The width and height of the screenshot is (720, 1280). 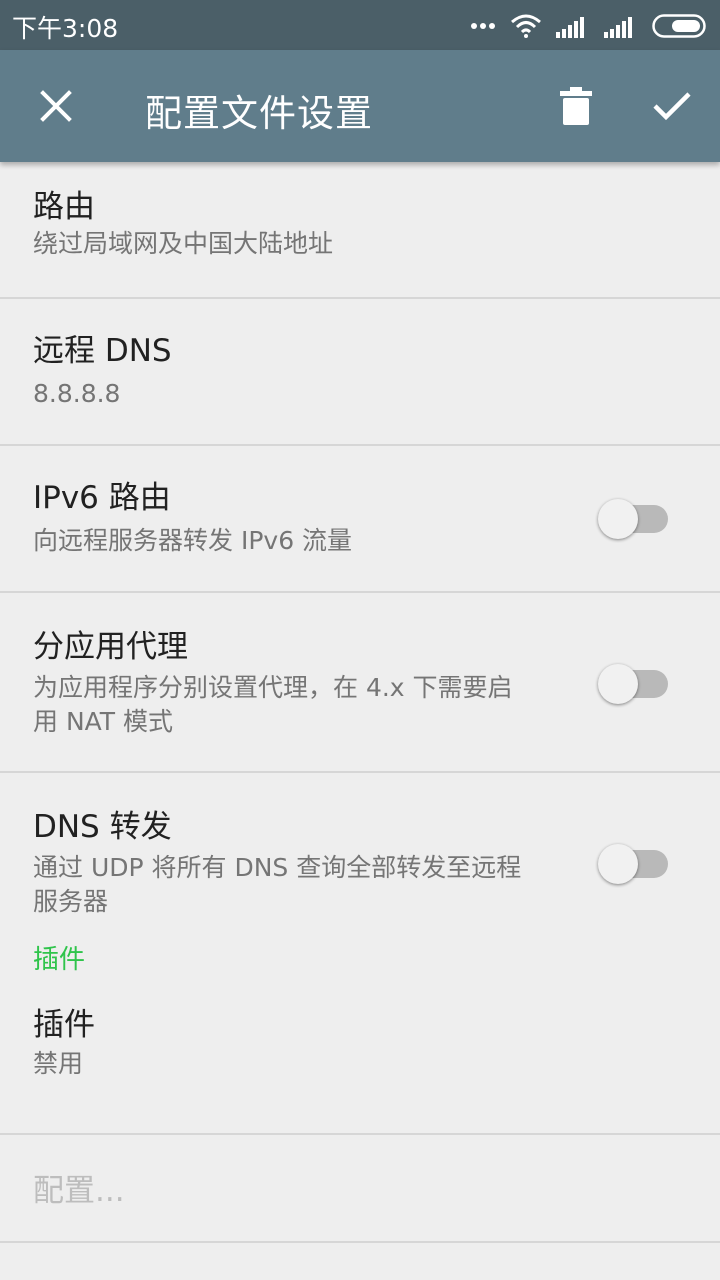 I want to click on pref-title: 路由, so click(x=64, y=207).